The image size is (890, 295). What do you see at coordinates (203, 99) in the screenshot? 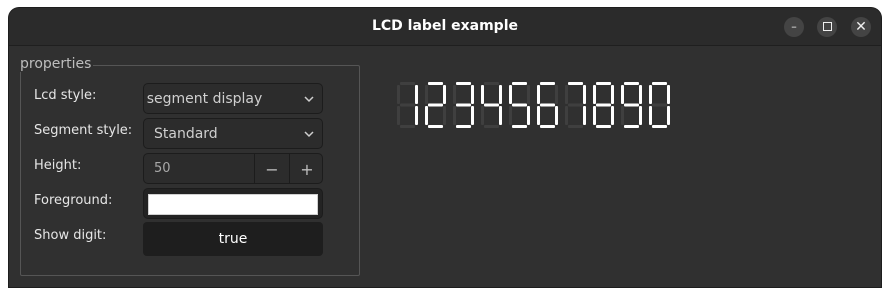
I see `lcd-style-value: Seven segment display` at bounding box center [203, 99].